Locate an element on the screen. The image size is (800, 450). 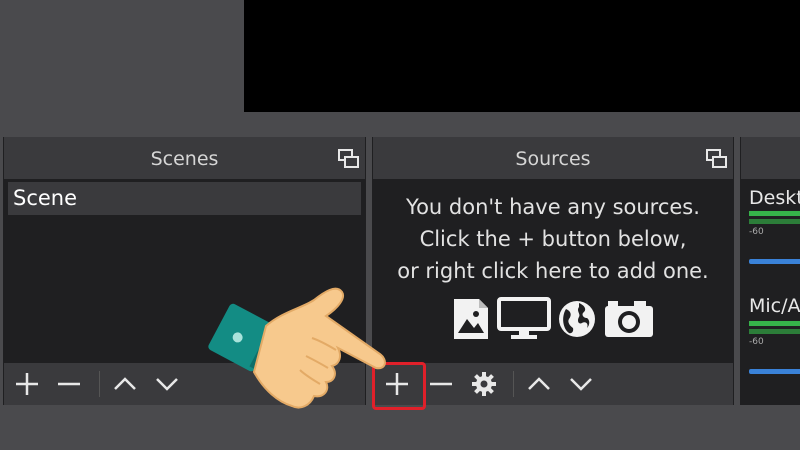
move-scene-up-button is located at coordinates (125, 384).